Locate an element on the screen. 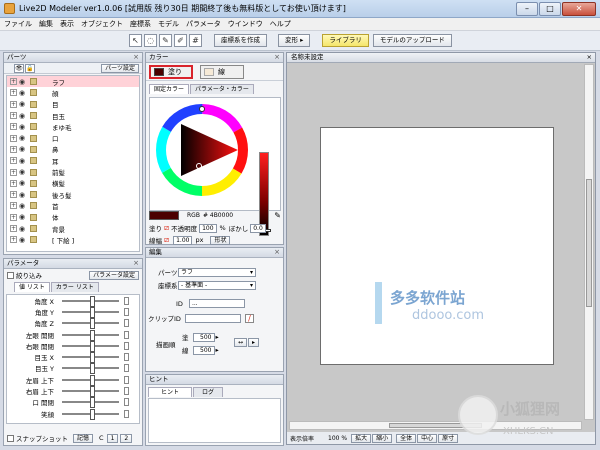 Image resolution: width=600 pixels, height=450 pixels. fill-swatch-button: 塗り is located at coordinates (171, 71).